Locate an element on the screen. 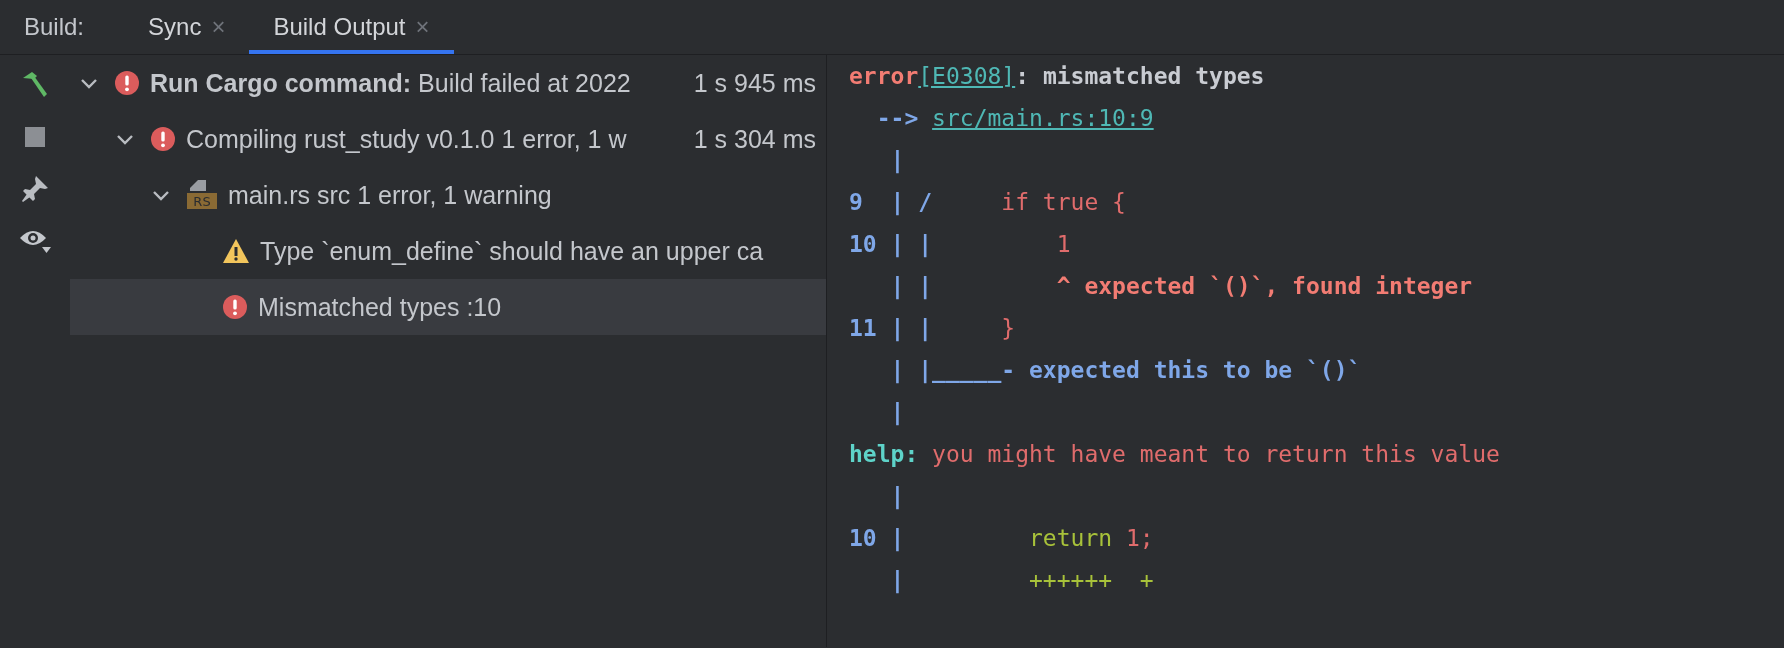  tree-label: Compiling rust_study v0.1.0 1 error, 1 w is located at coordinates (406, 139).